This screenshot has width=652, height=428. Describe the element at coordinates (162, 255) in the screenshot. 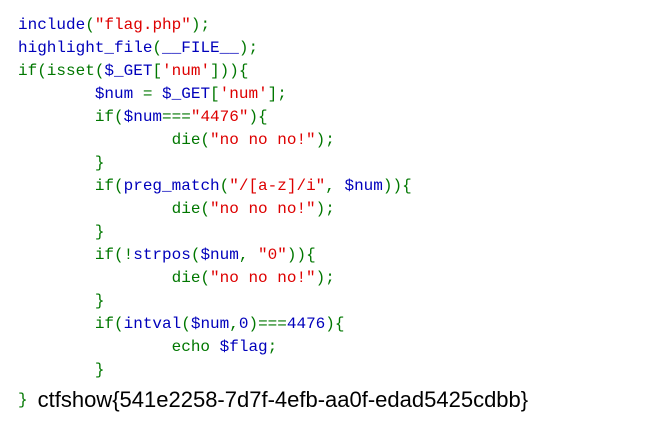

I see `code-token-default: strpos` at that location.